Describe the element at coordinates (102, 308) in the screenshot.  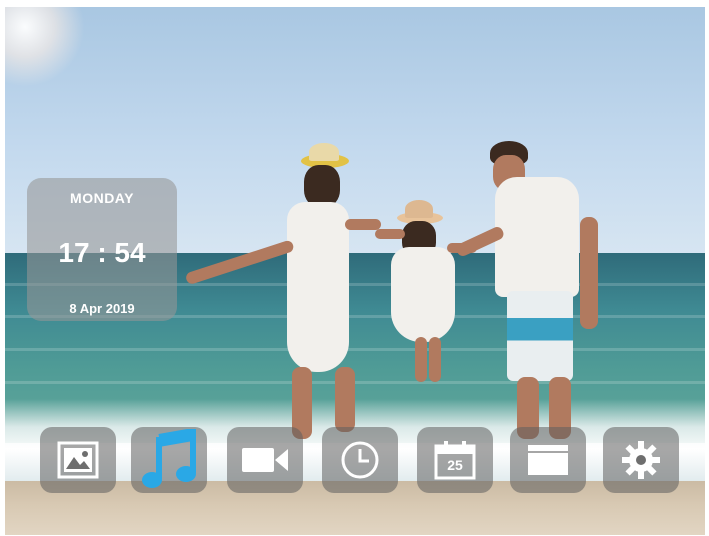
I see `date-label: 8 Apr 2019` at that location.